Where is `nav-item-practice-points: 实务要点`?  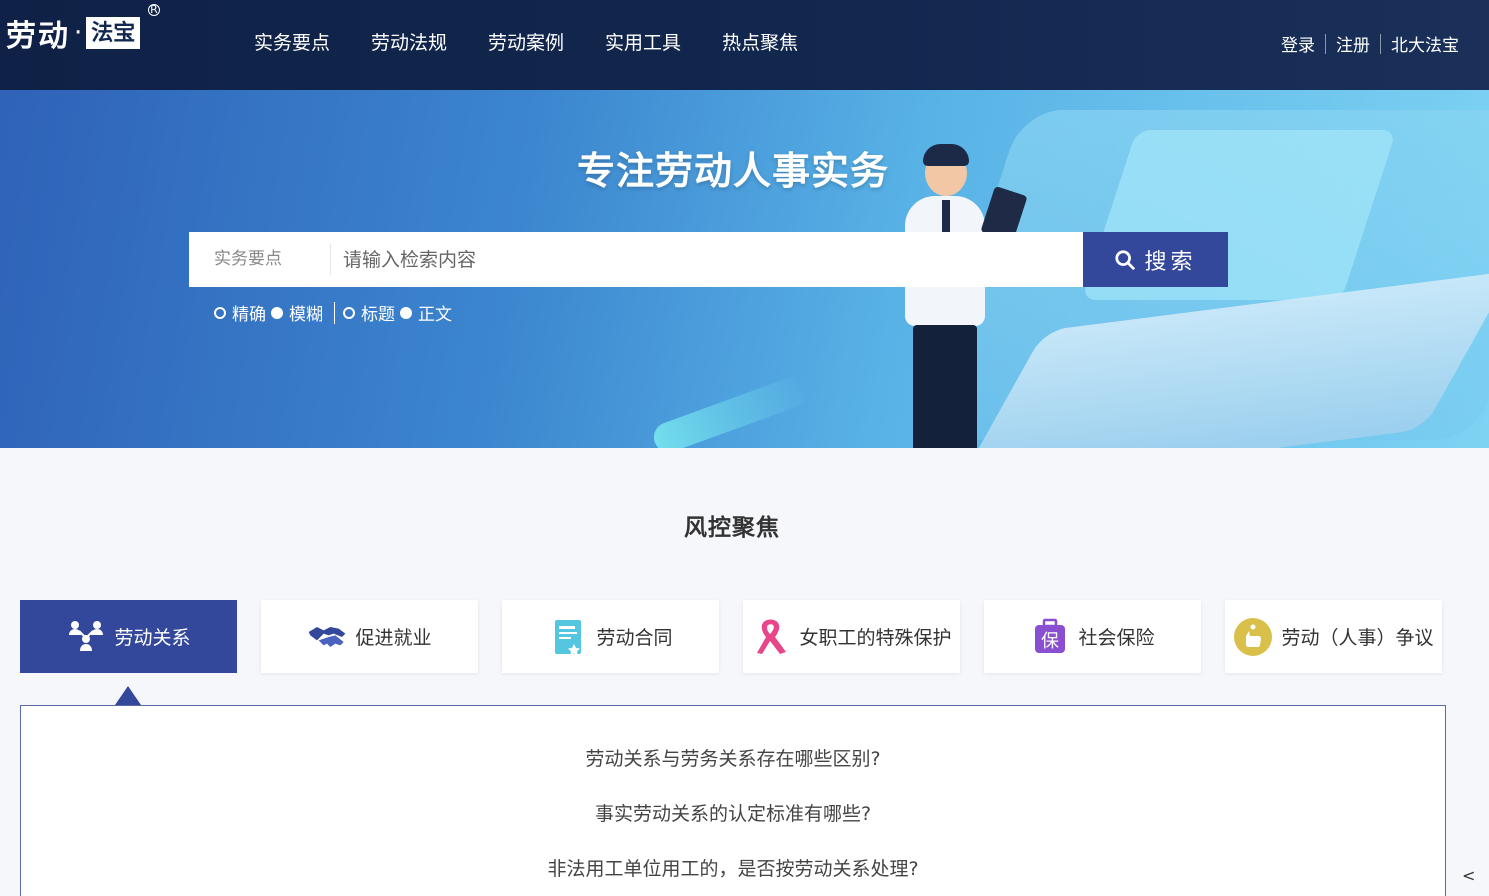 nav-item-practice-points: 实务要点 is located at coordinates (292, 41).